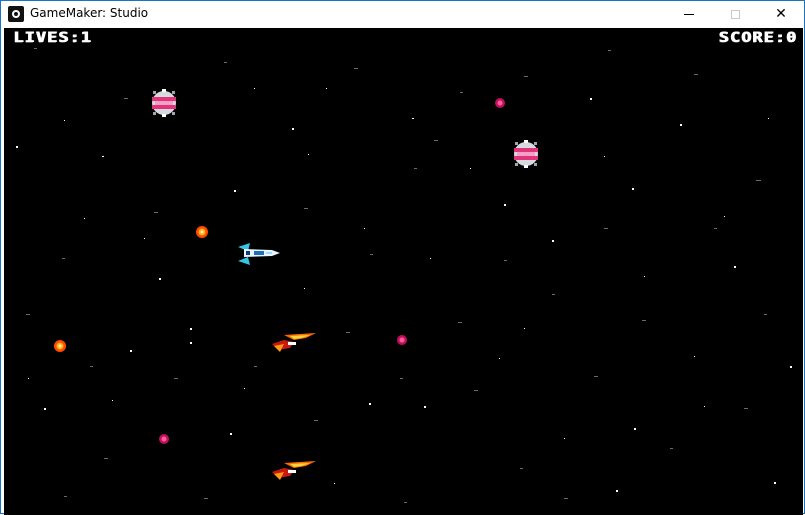  I want to click on close-button: ✕, so click(781, 14).